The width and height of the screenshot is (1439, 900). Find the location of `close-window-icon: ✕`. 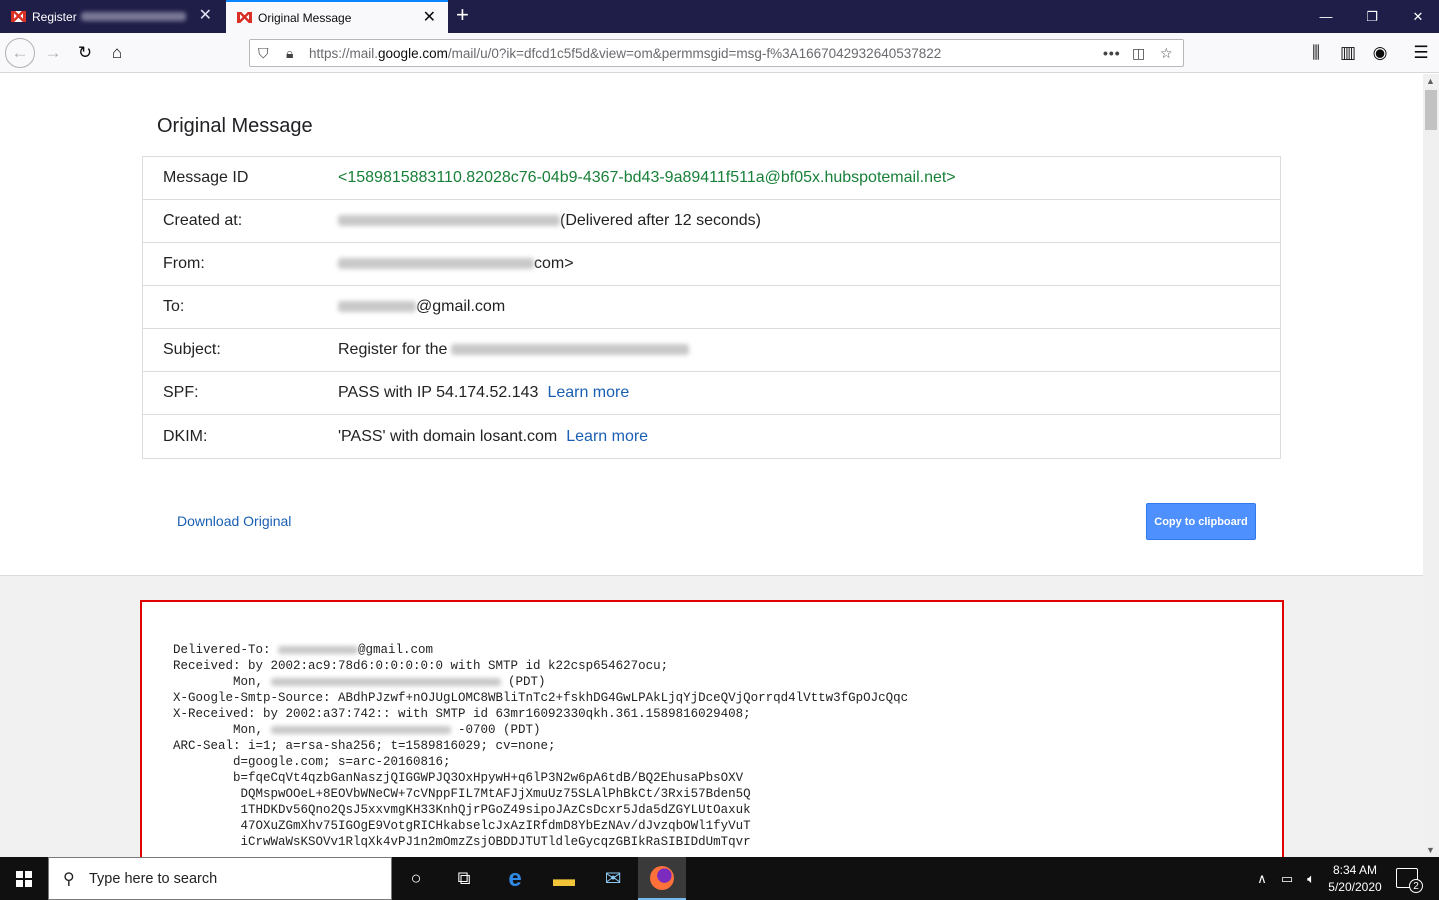

close-window-icon: ✕ is located at coordinates (1417, 16).